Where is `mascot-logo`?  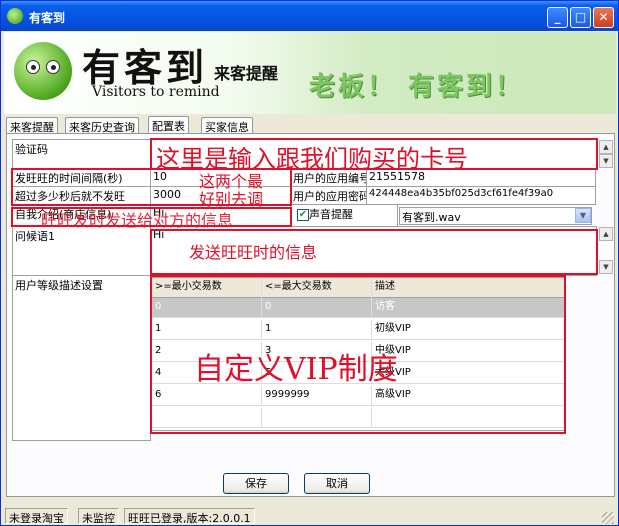
mascot-logo is located at coordinates (43, 71).